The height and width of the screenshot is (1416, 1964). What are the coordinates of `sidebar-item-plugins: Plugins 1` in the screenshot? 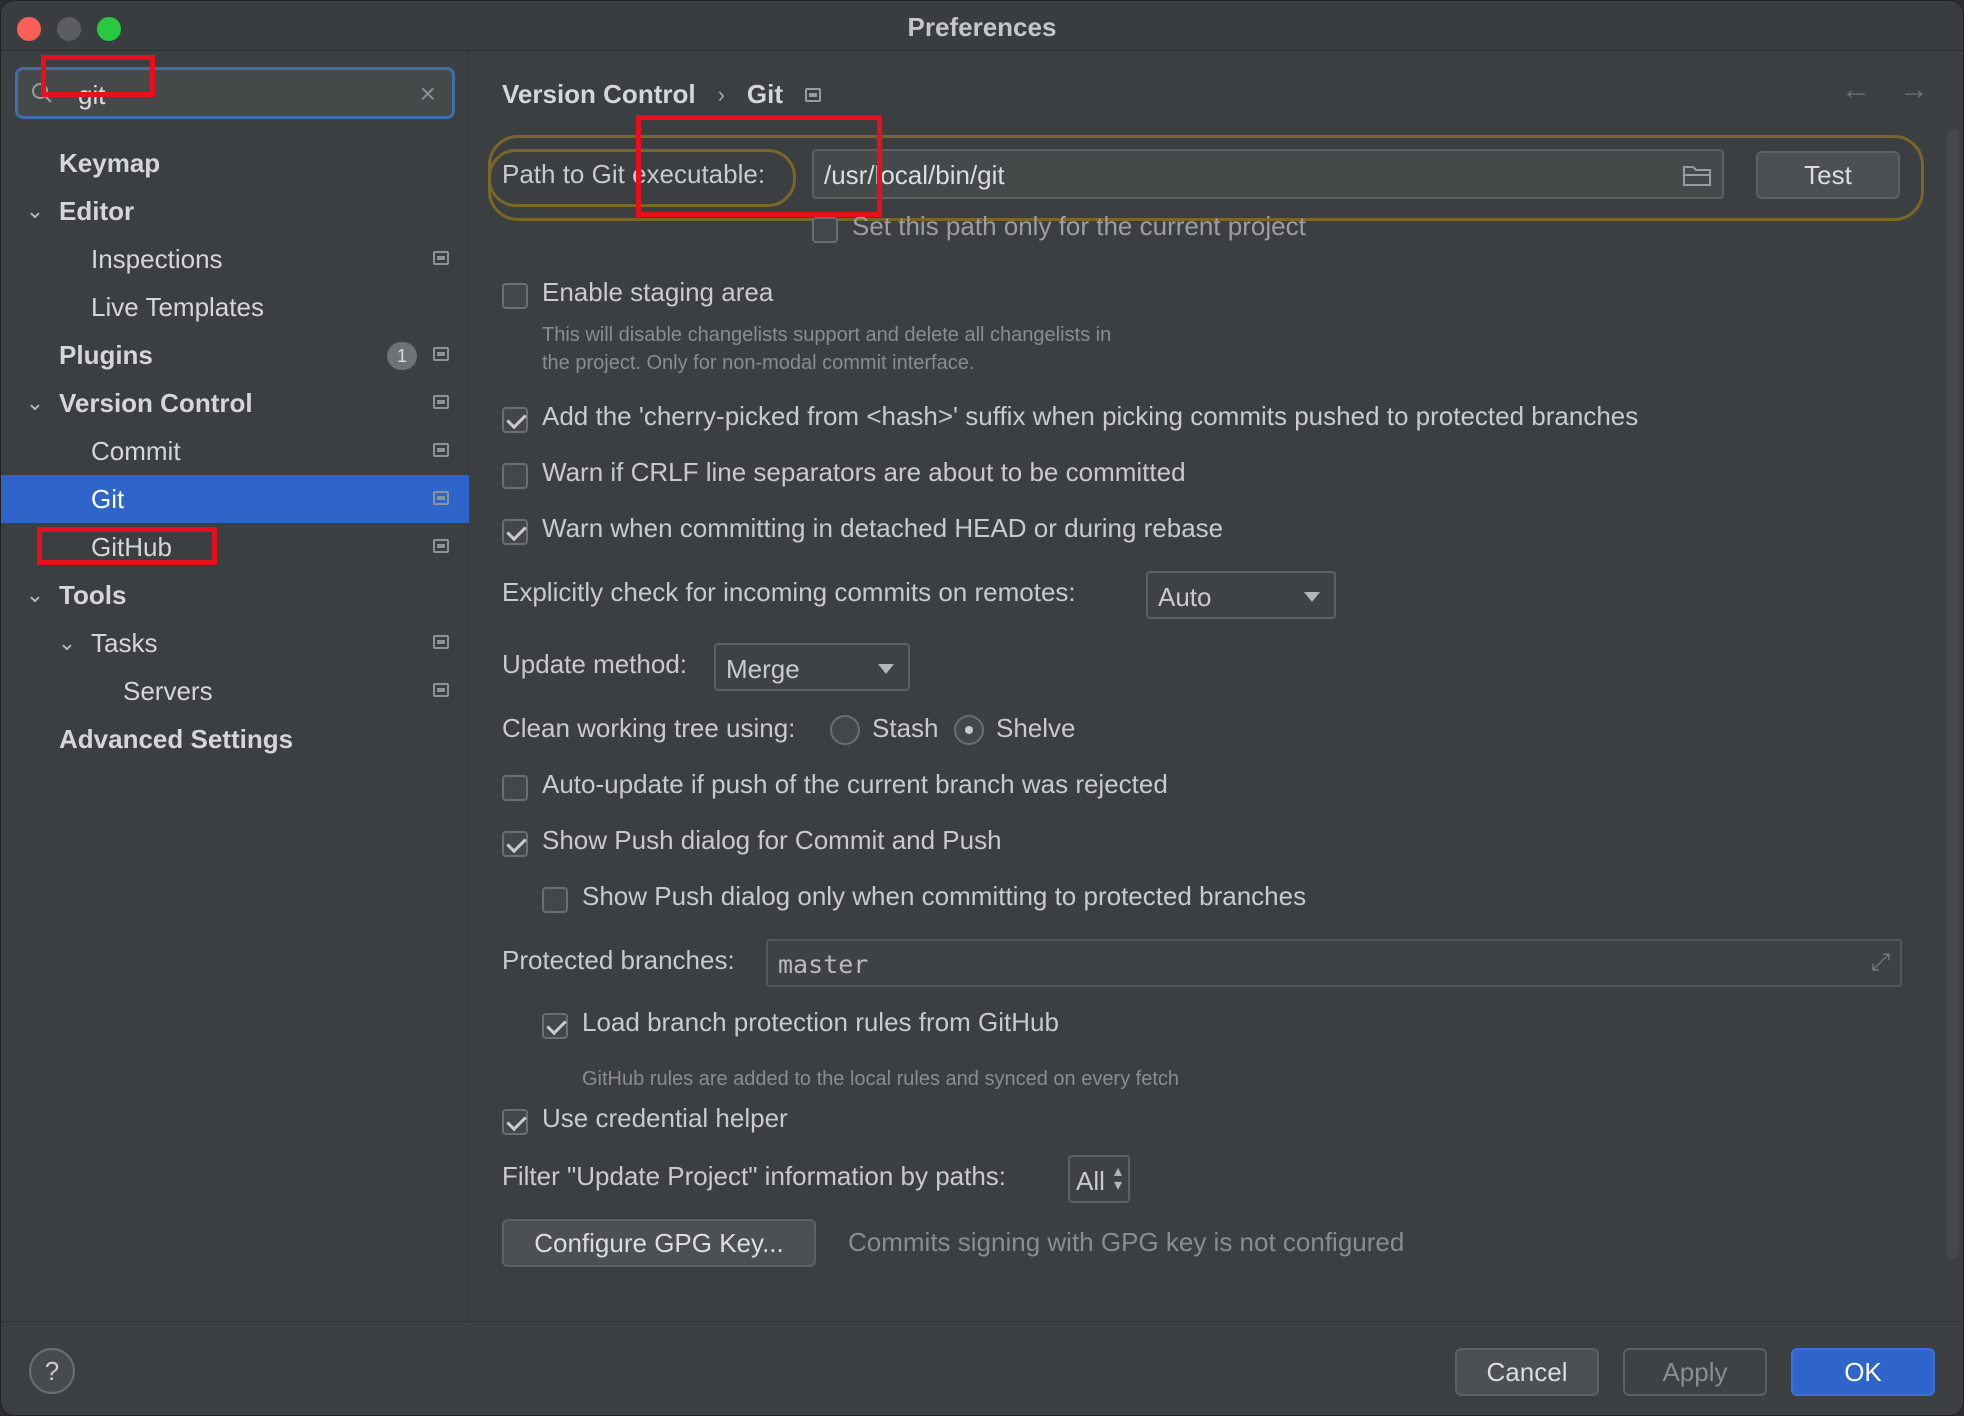 It's located at (235, 355).